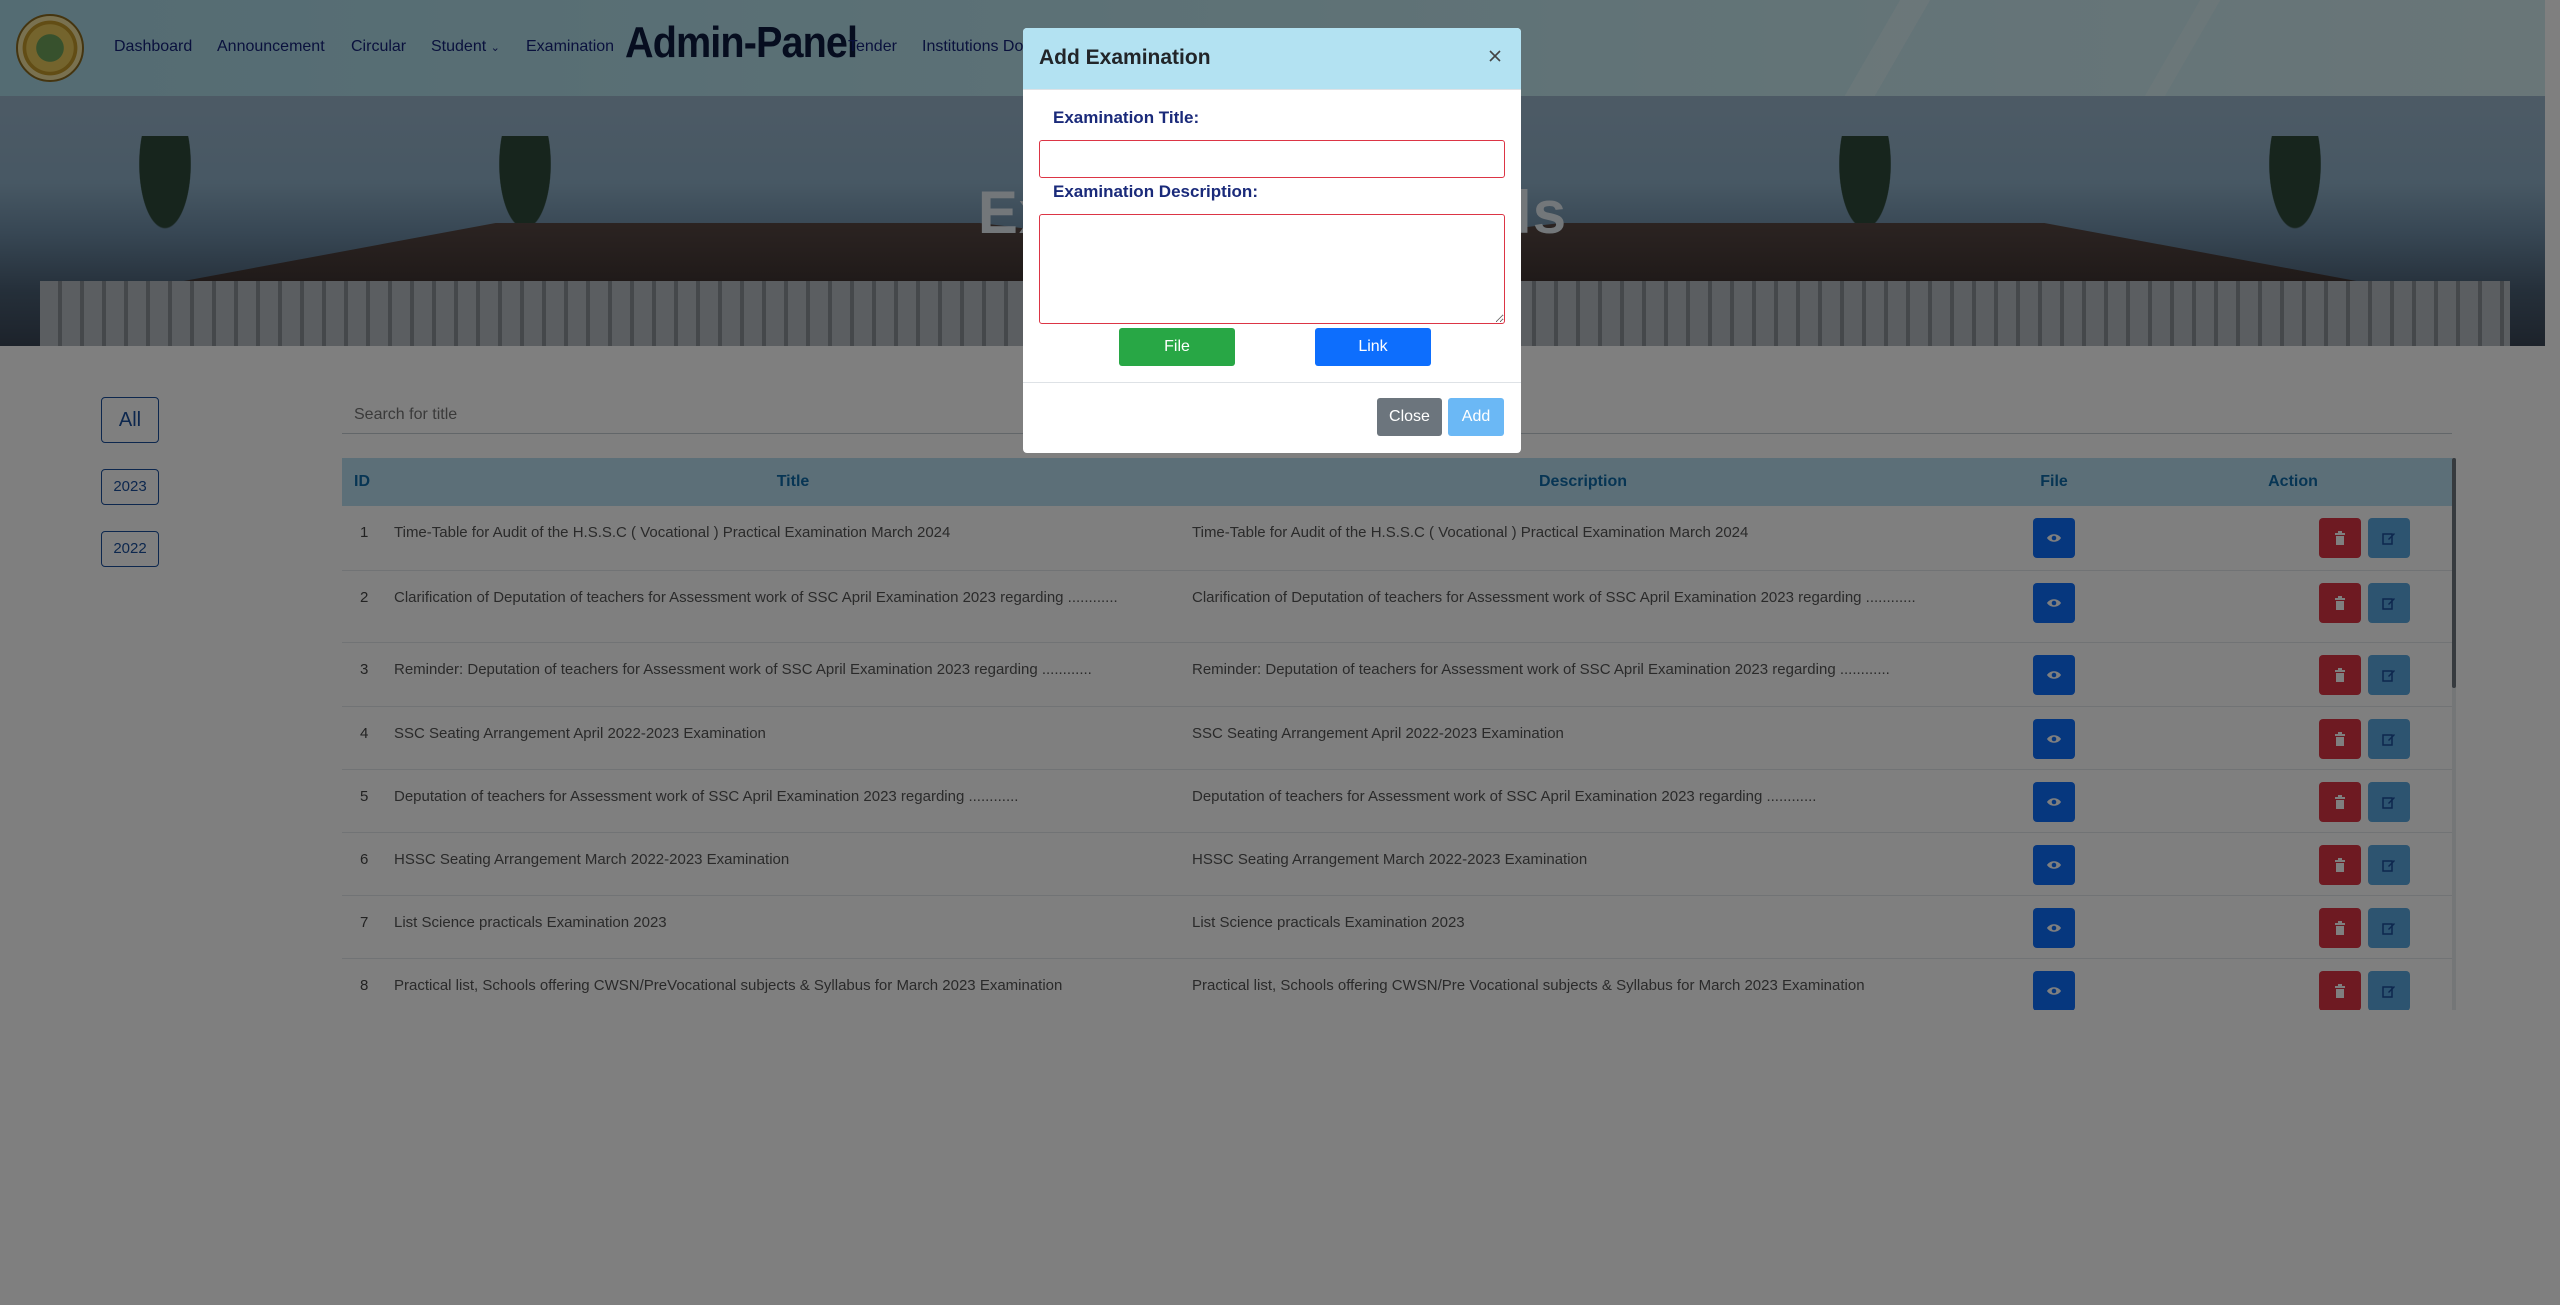  What do you see at coordinates (1272, 159) in the screenshot?
I see `examination-title-input` at bounding box center [1272, 159].